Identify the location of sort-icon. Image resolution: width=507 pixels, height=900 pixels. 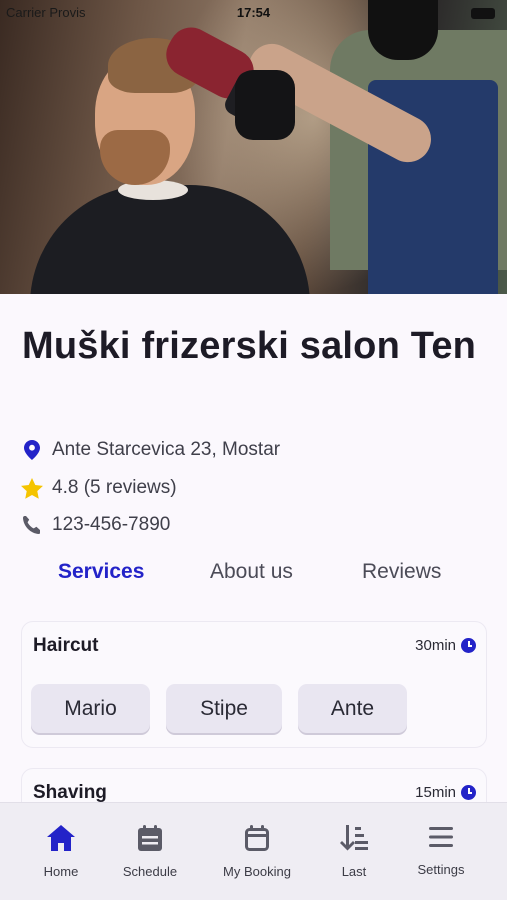
(354, 840).